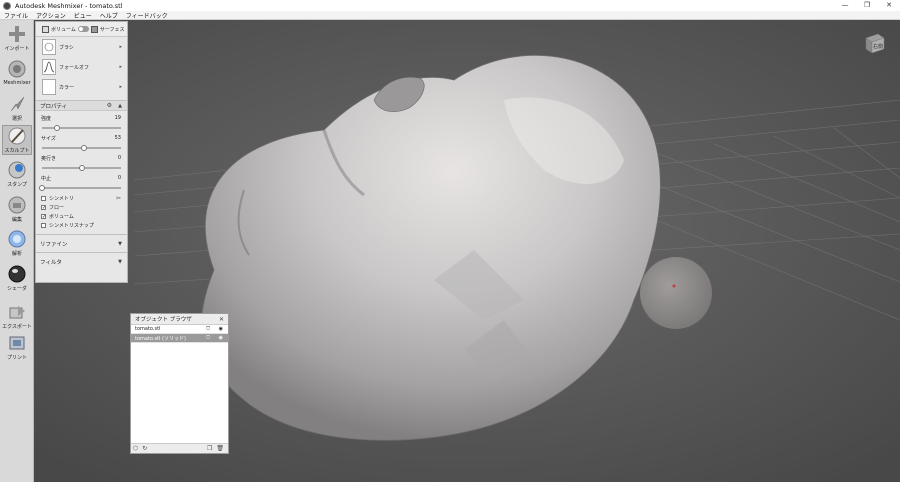 This screenshot has width=900, height=482. Describe the element at coordinates (17, 83) in the screenshot. I see `tool-meshmixer-label: Meshmixer` at that location.